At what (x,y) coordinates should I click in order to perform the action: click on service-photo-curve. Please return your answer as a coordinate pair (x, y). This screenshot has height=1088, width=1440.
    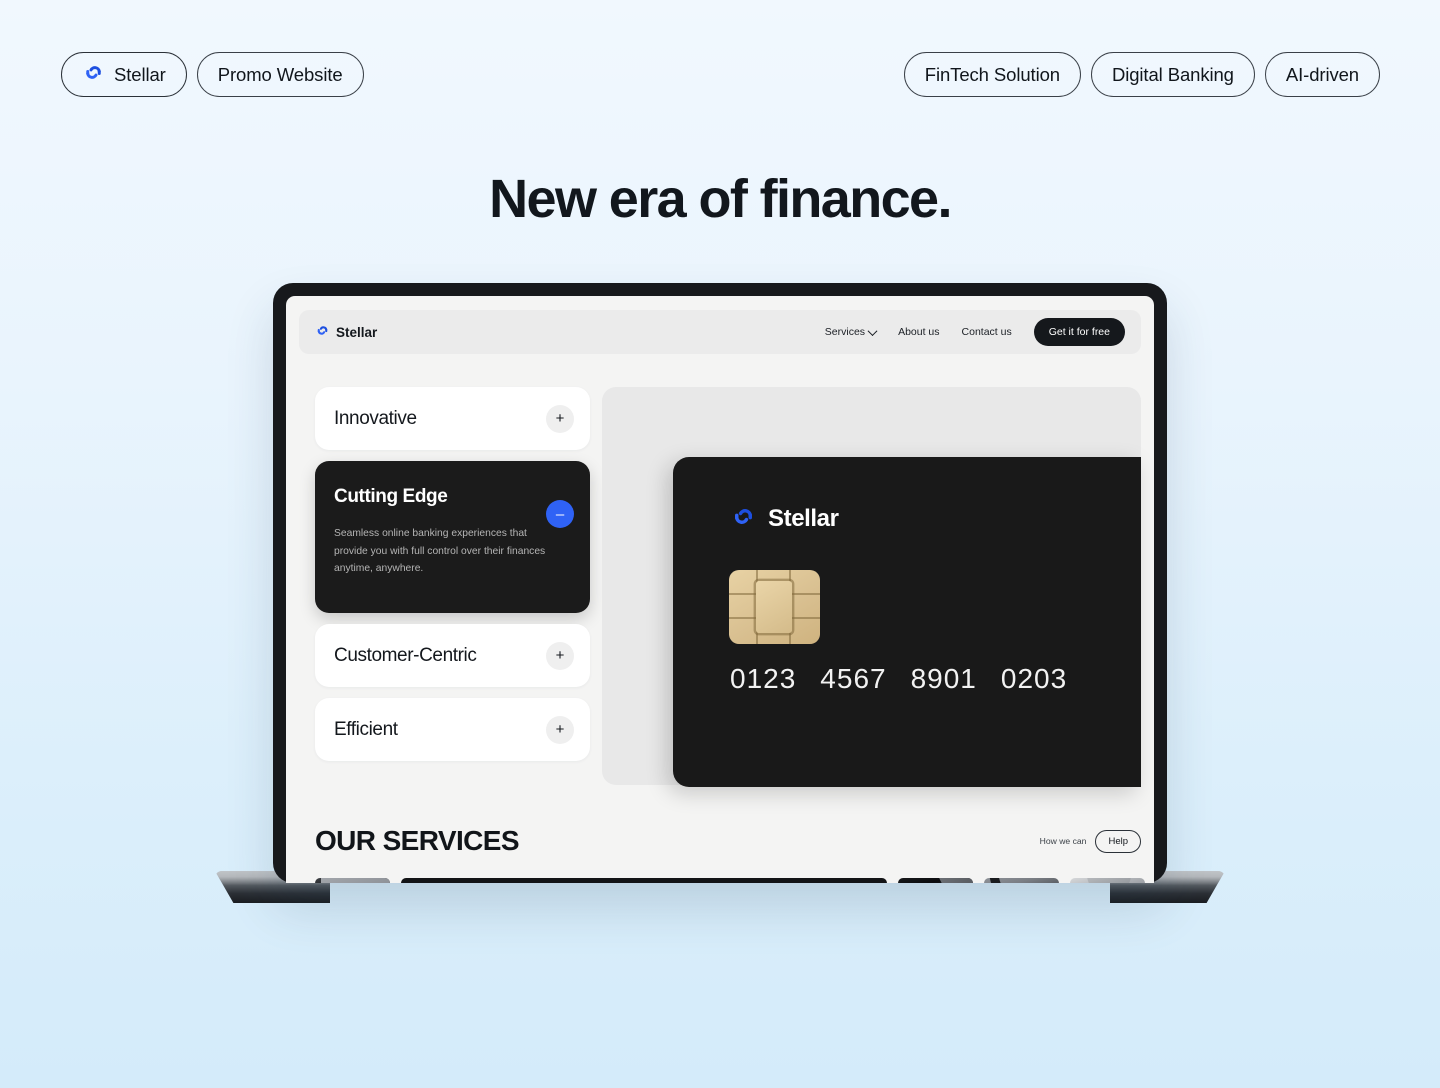
    Looking at the image, I should click on (1024, 880).